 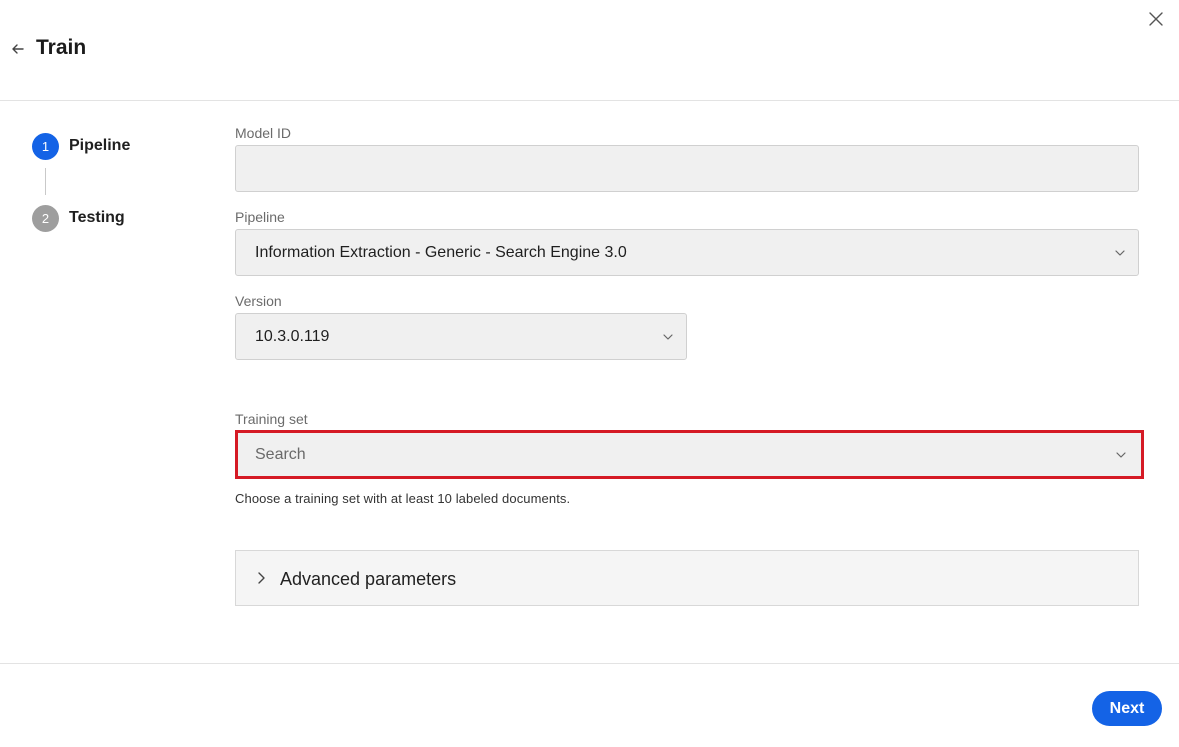 I want to click on version-select: 10.3.0.119, so click(x=461, y=336).